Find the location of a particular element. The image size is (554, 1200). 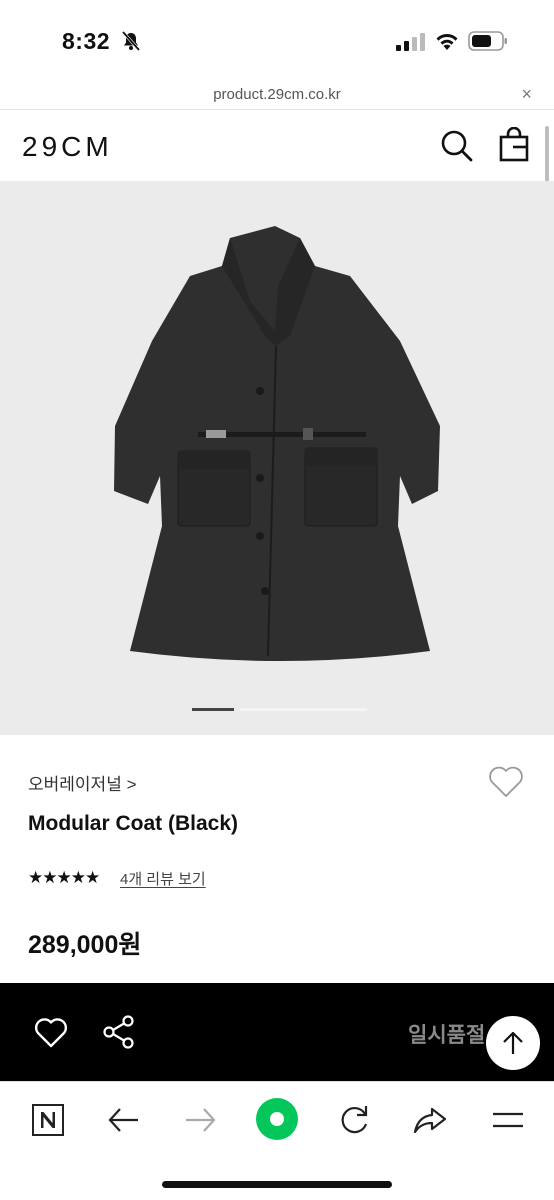

close-icon: × is located at coordinates (526, 94).